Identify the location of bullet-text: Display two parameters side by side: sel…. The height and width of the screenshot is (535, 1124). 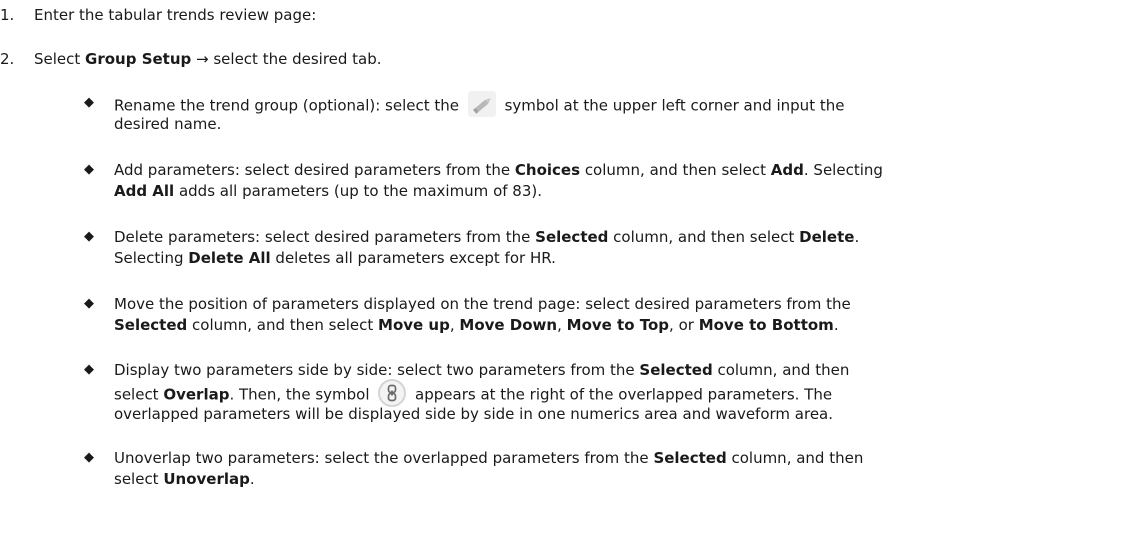
(594, 392).